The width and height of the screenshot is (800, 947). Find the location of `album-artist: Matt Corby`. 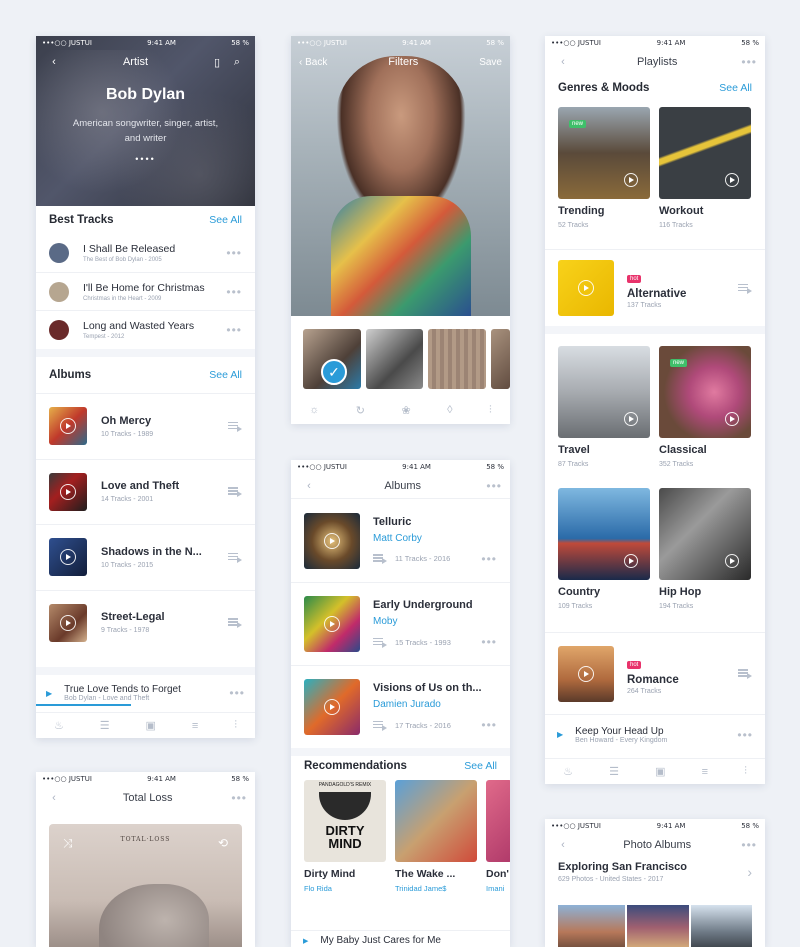

album-artist: Matt Corby is located at coordinates (435, 538).